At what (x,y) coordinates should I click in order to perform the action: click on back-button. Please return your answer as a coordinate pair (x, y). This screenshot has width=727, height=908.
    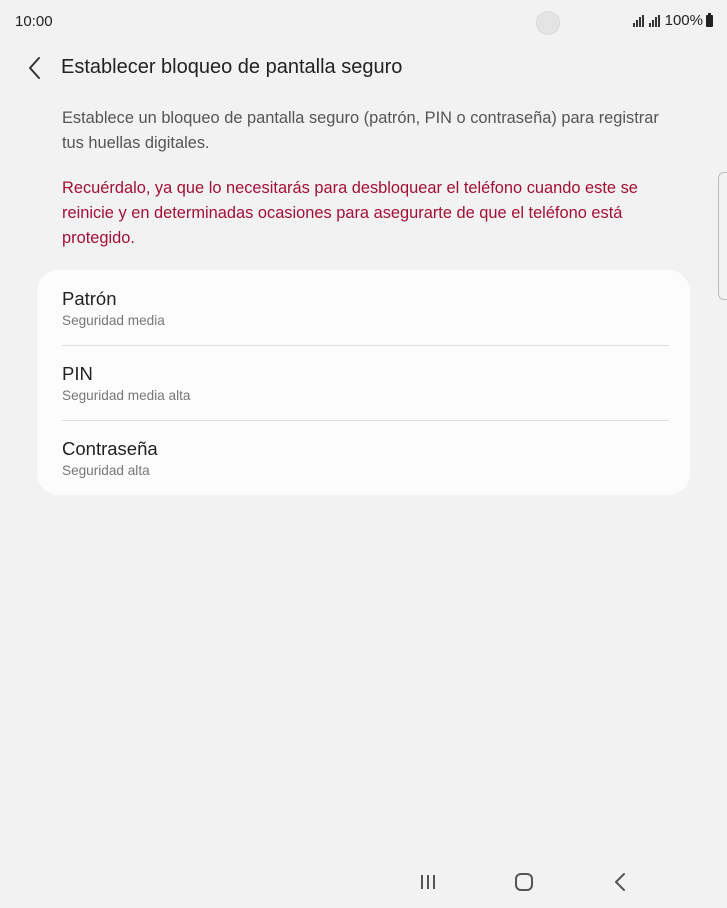
    Looking at the image, I should click on (35, 68).